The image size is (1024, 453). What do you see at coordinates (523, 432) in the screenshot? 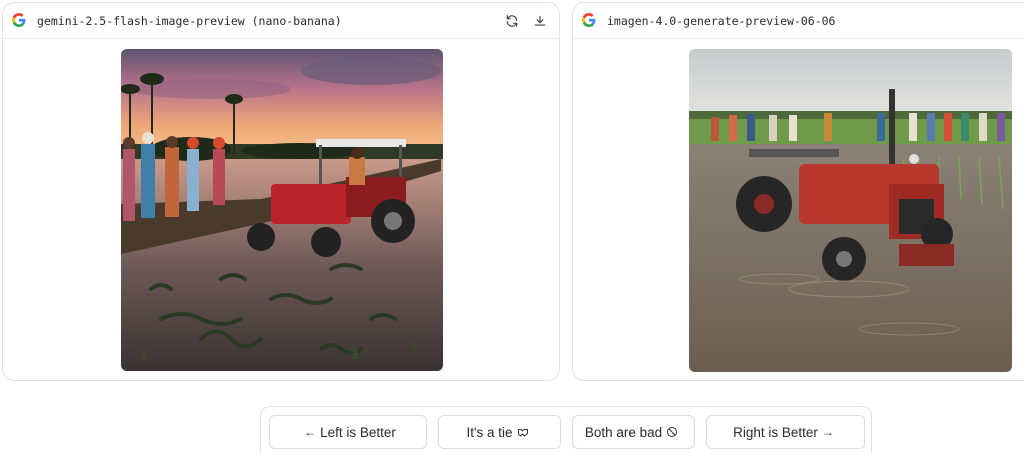
I see `handshake-icon` at bounding box center [523, 432].